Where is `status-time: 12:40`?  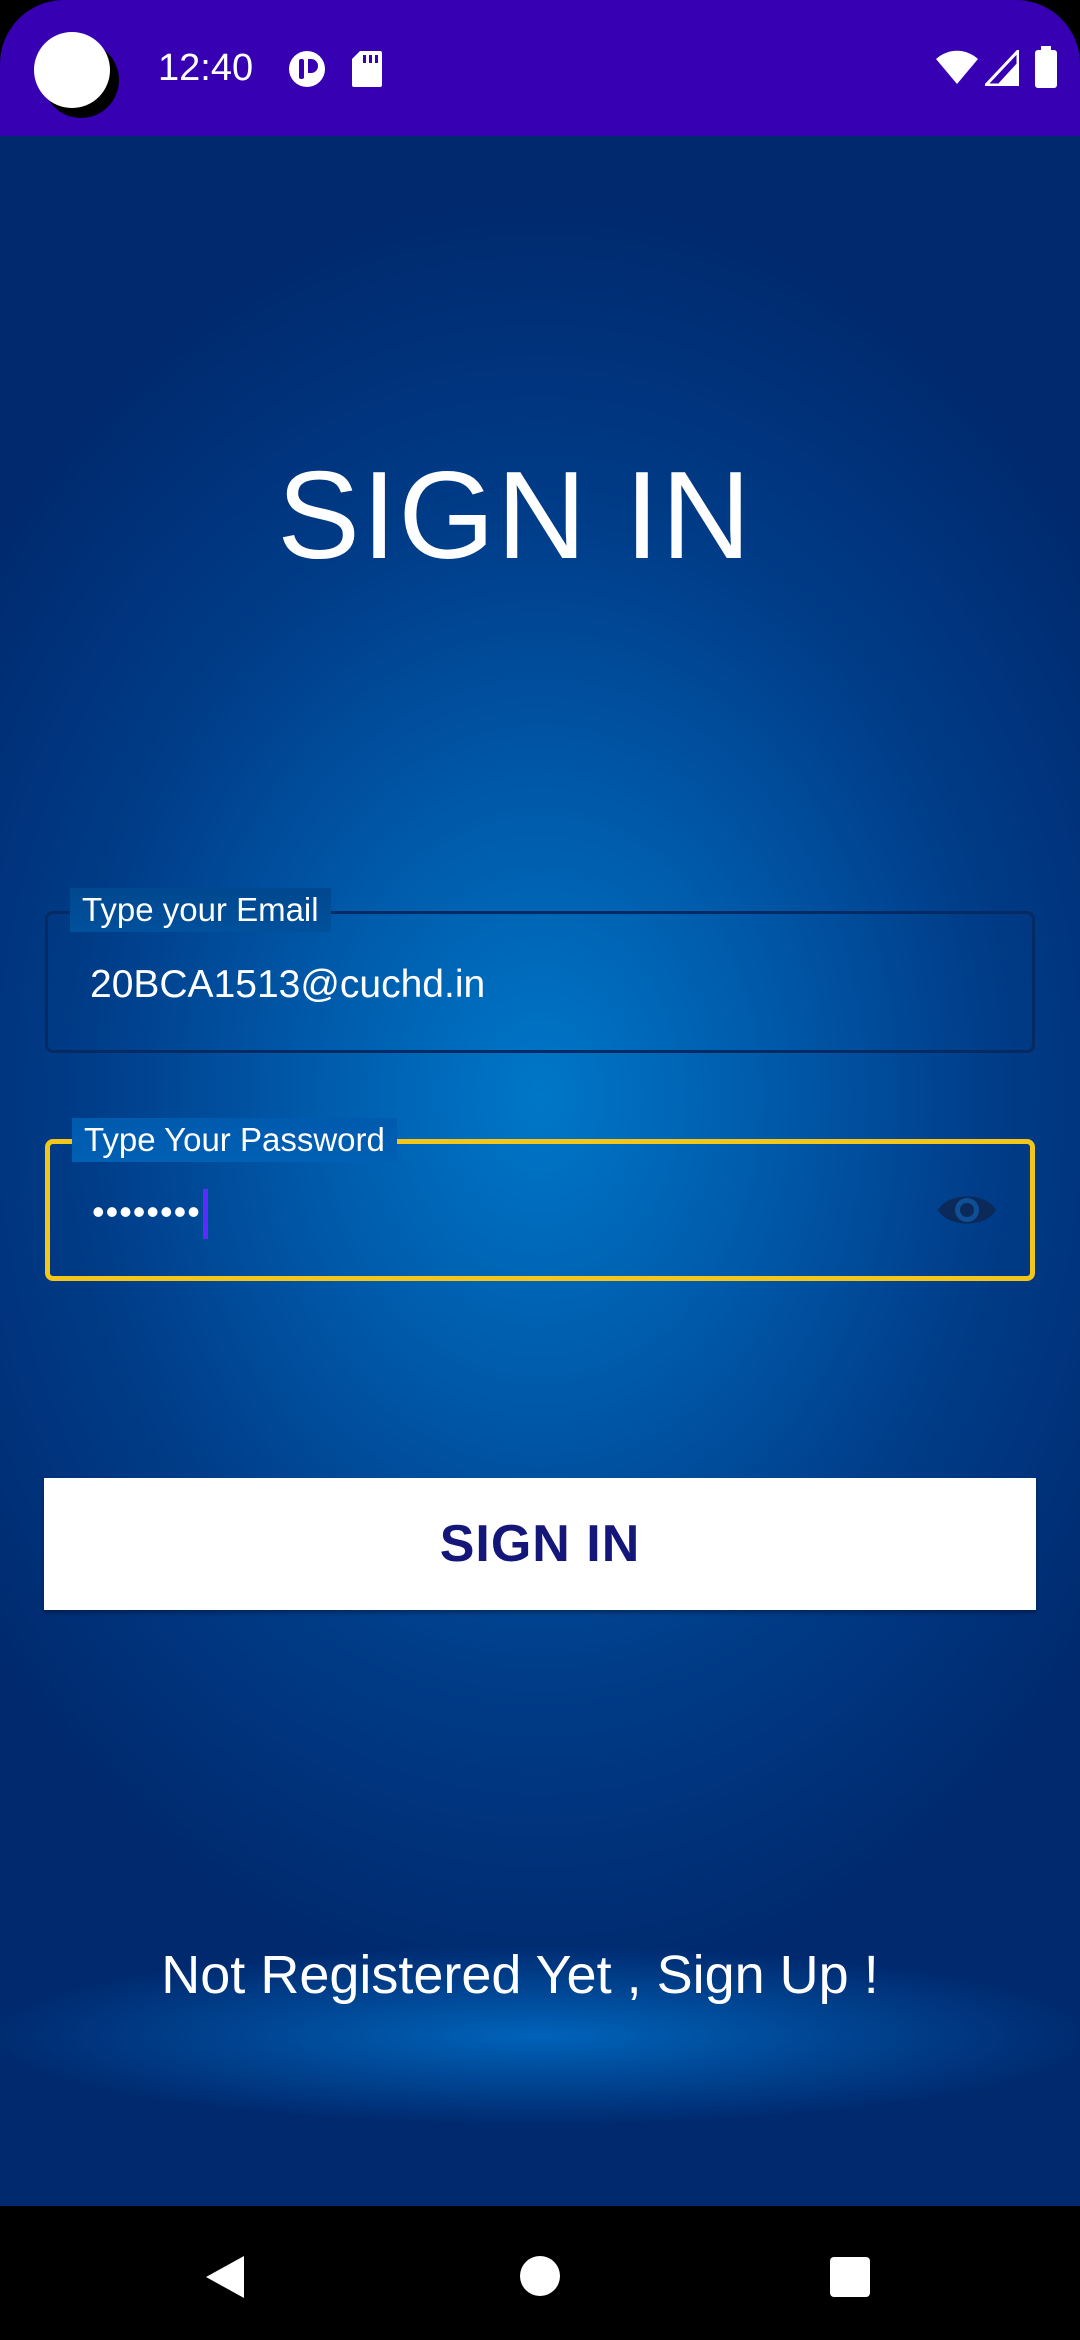 status-time: 12:40 is located at coordinates (206, 68).